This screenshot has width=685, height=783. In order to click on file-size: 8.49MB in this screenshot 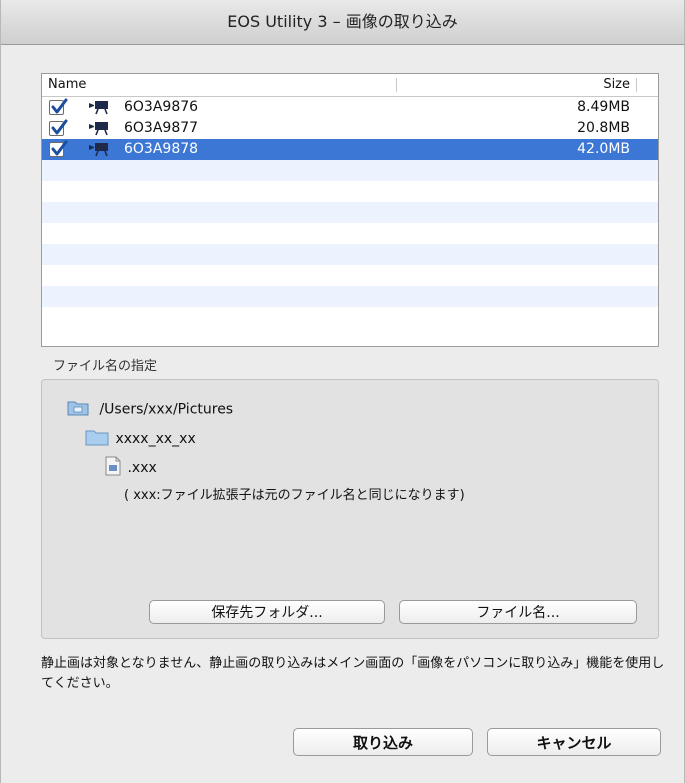, I will do `click(603, 107)`.